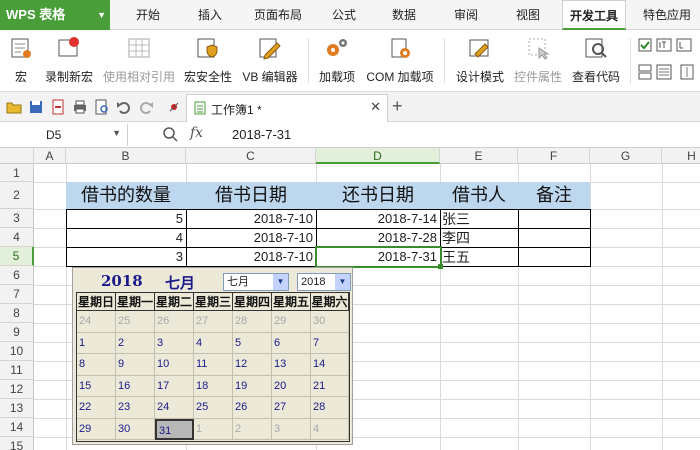 Image resolution: width=700 pixels, height=450 pixels. What do you see at coordinates (344, 15) in the screenshot?
I see `tab-formulas: 公式` at bounding box center [344, 15].